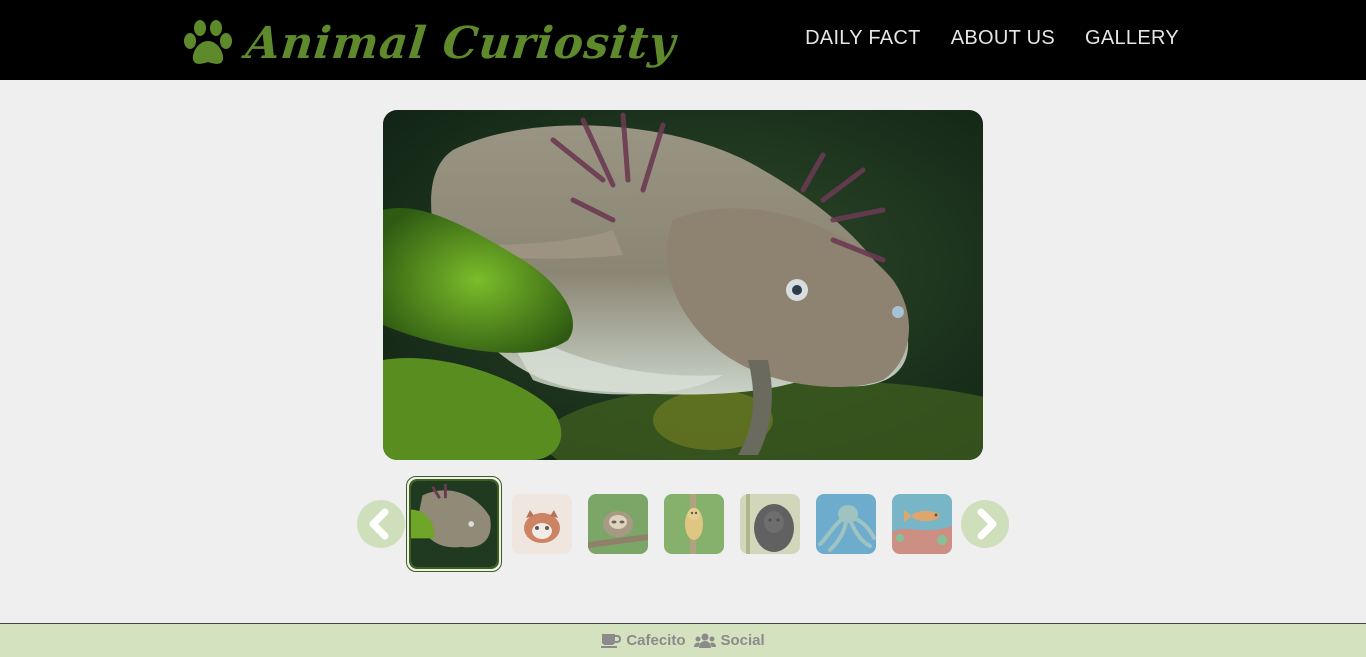 This screenshot has width=1366, height=657. Describe the element at coordinates (542, 524) in the screenshot. I see `thumbnail-red-panda` at that location.